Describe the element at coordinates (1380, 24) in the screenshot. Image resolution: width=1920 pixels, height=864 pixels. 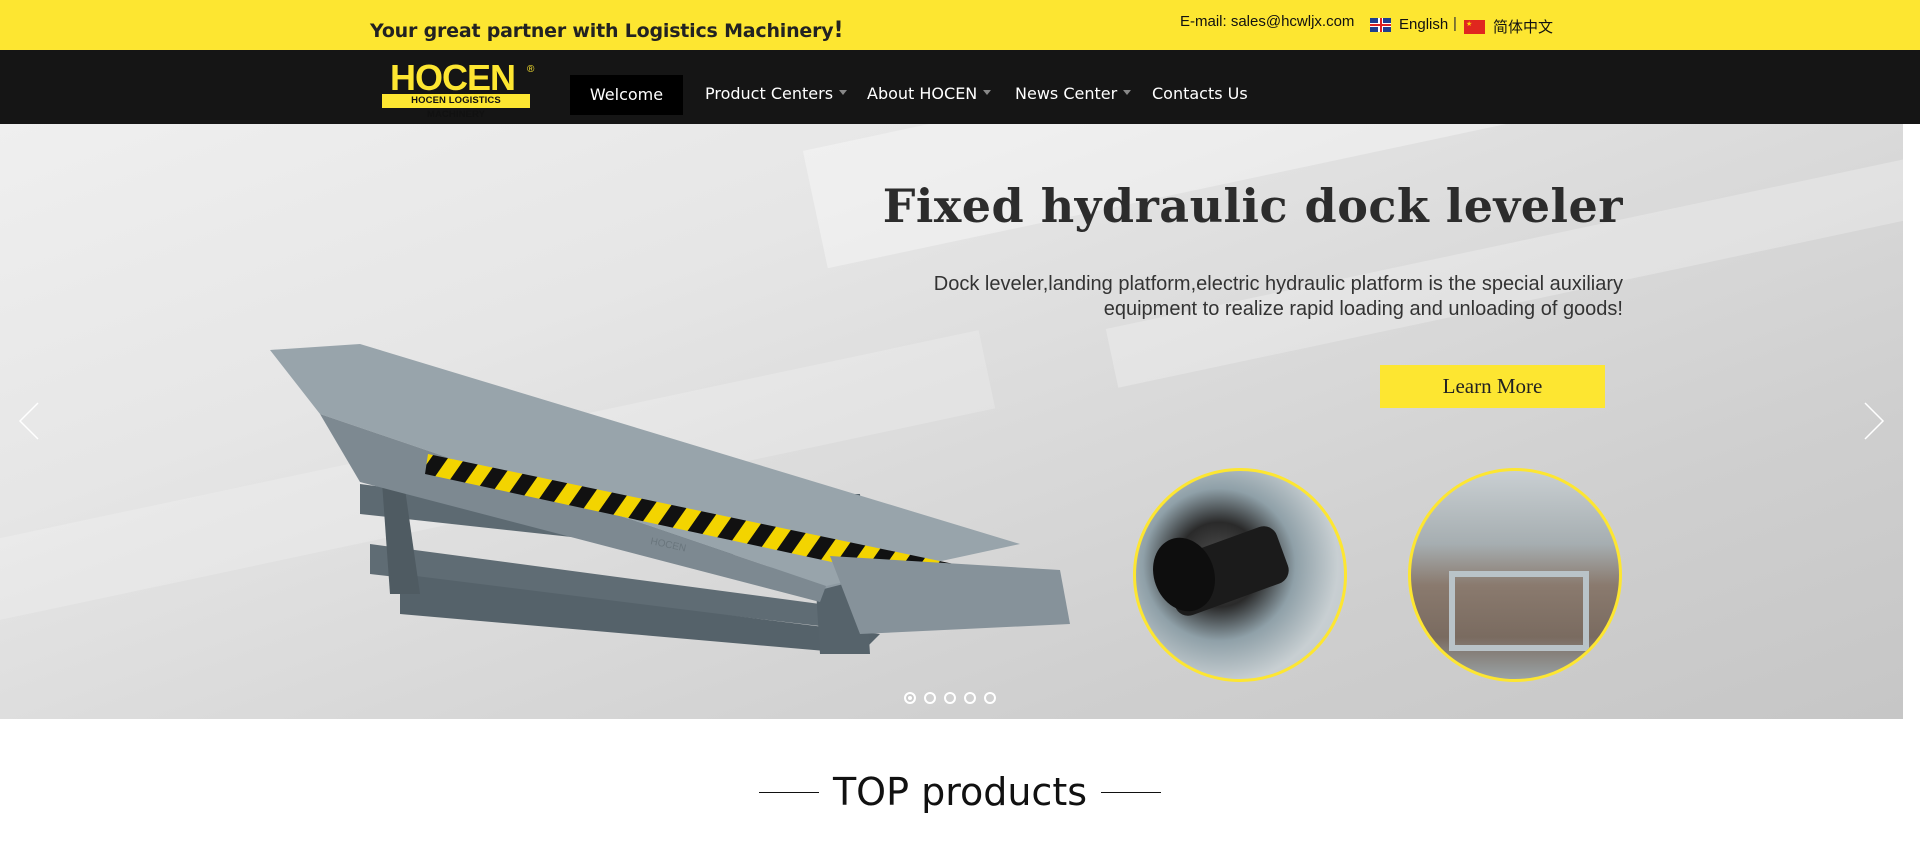
I see `uk-flag-icon` at that location.